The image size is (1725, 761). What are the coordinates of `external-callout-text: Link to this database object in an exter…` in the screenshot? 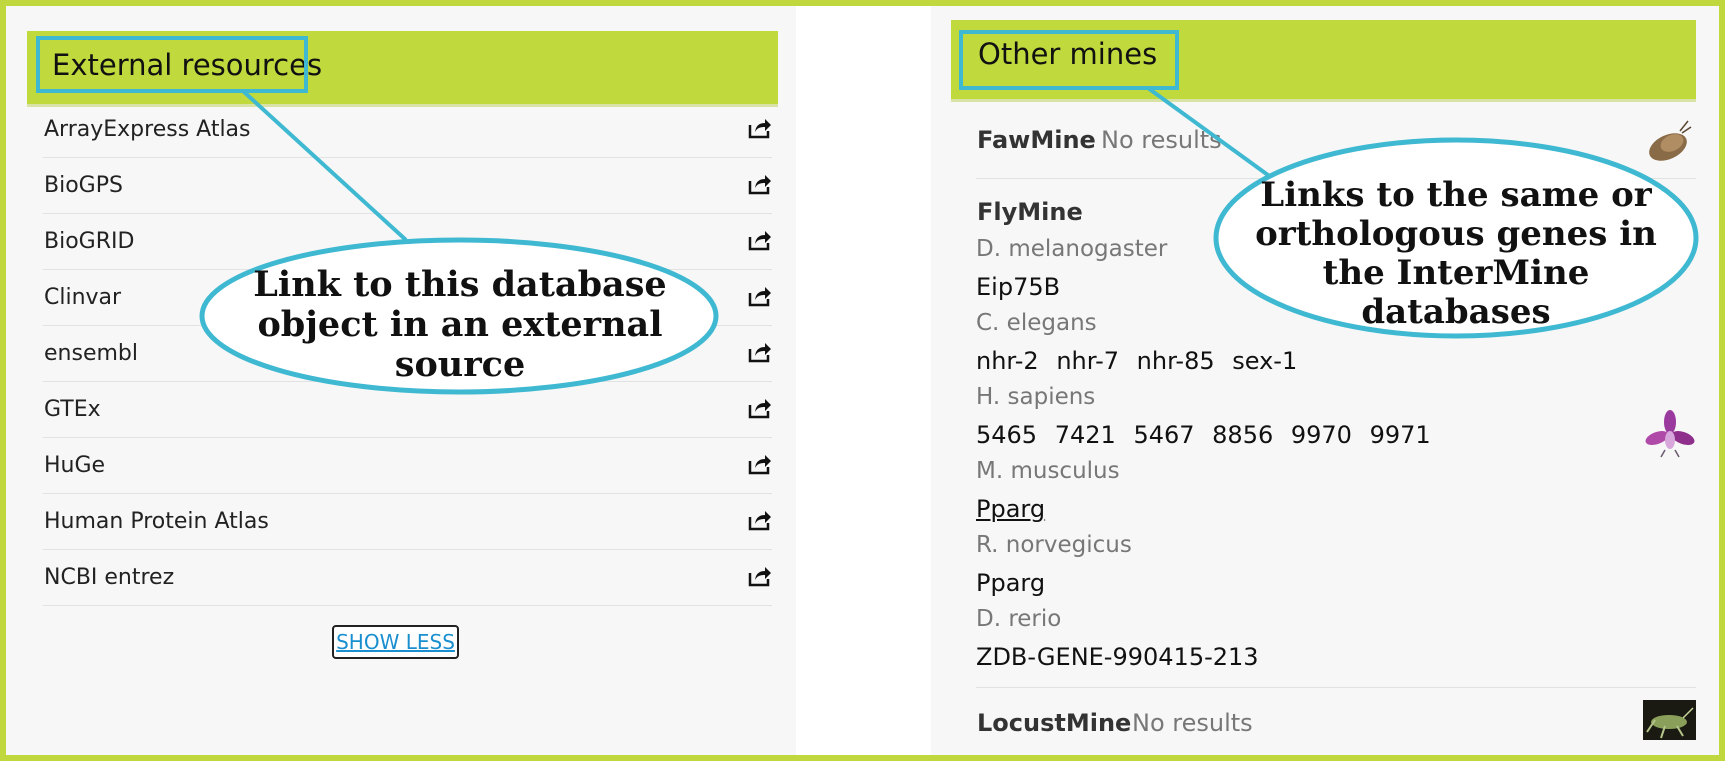 It's located at (460, 325).